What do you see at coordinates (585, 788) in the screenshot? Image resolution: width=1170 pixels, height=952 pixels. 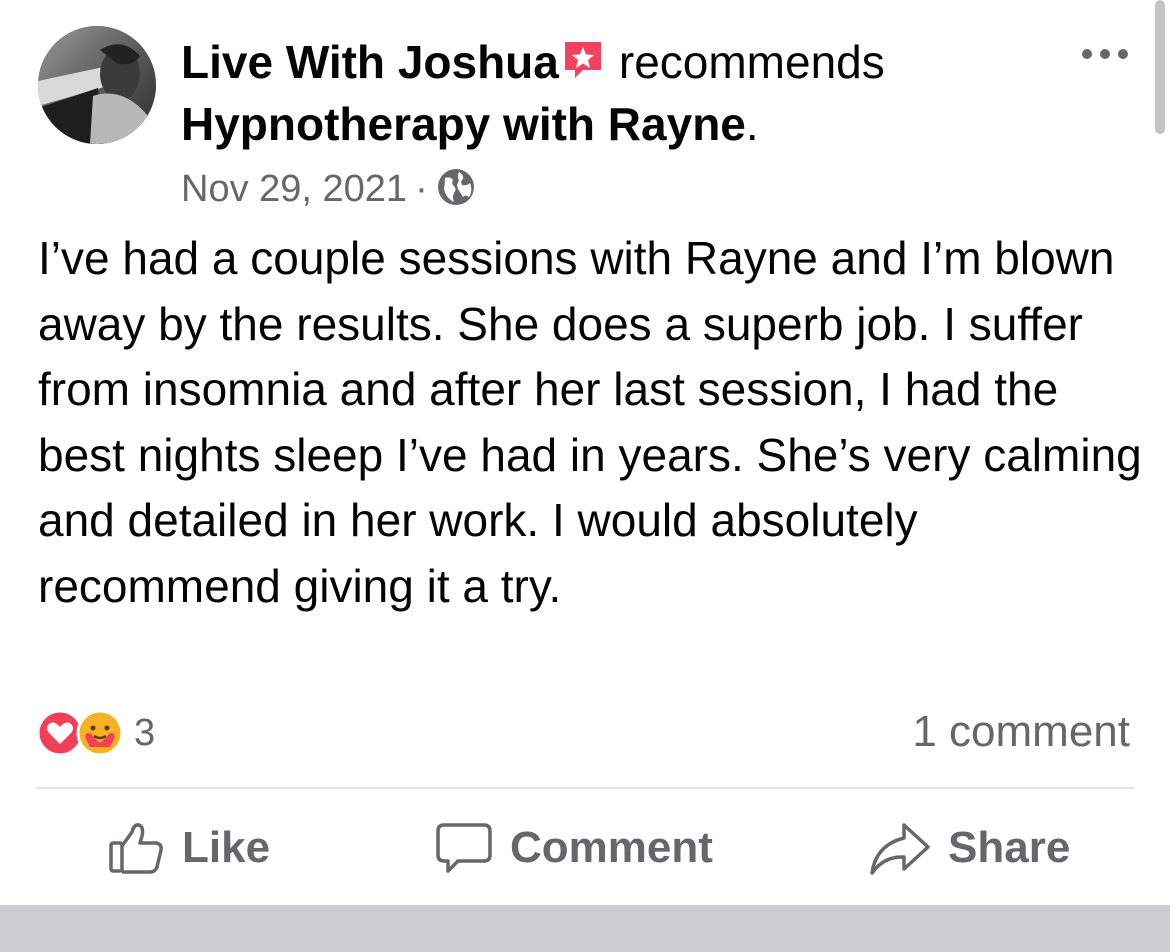 I see `actions-divider` at bounding box center [585, 788].